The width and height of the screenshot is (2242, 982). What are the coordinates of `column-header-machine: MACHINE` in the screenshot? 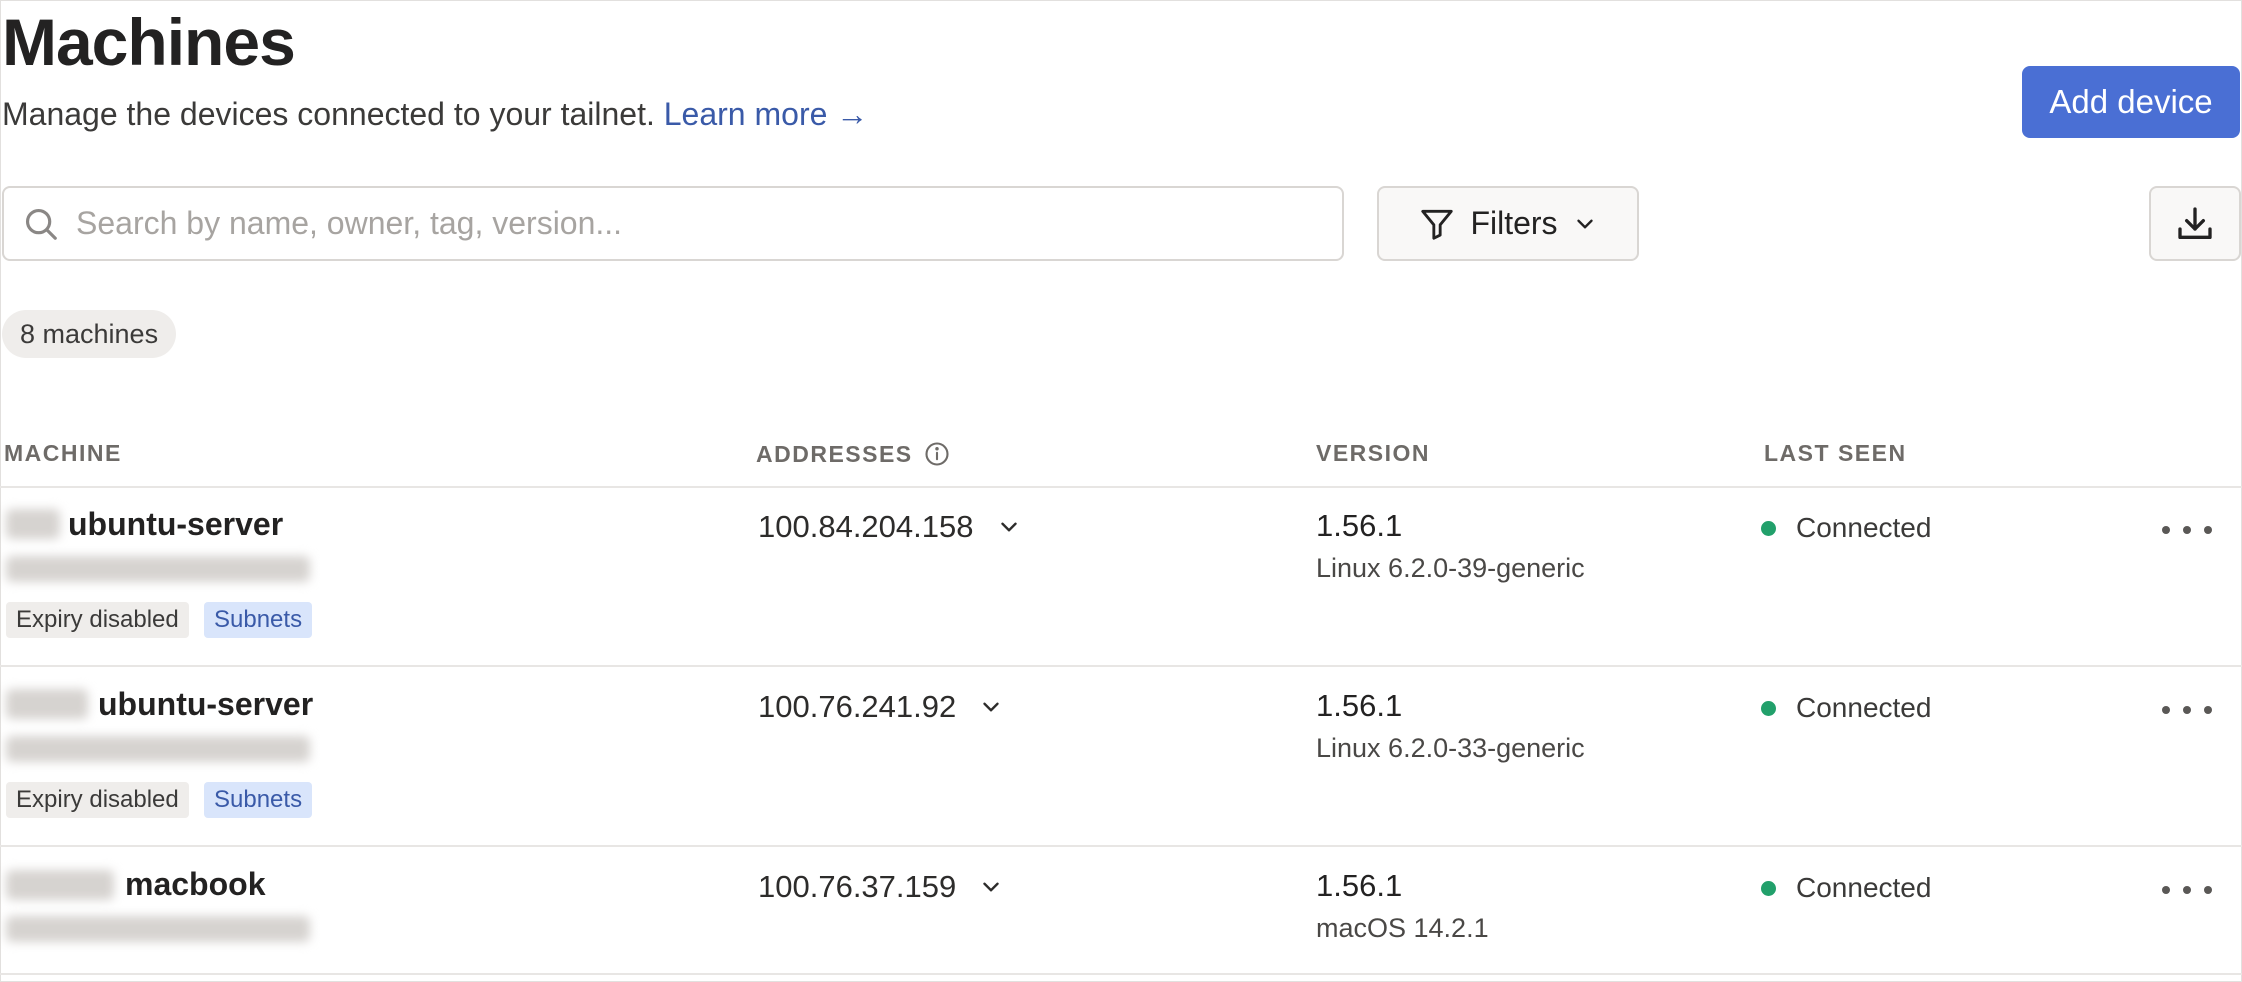 It's located at (63, 453).